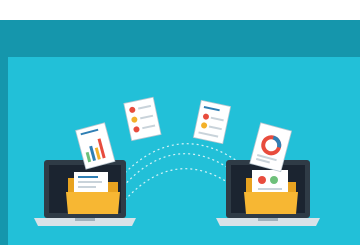 This screenshot has width=360, height=245. I want to click on flying-document-report, so click(212, 122).